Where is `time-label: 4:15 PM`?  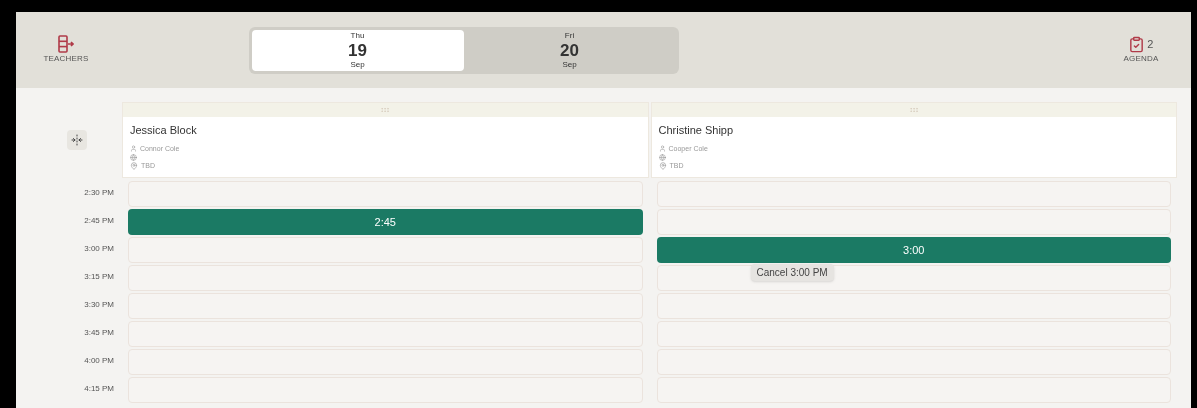
time-label: 4:15 PM is located at coordinates (99, 388).